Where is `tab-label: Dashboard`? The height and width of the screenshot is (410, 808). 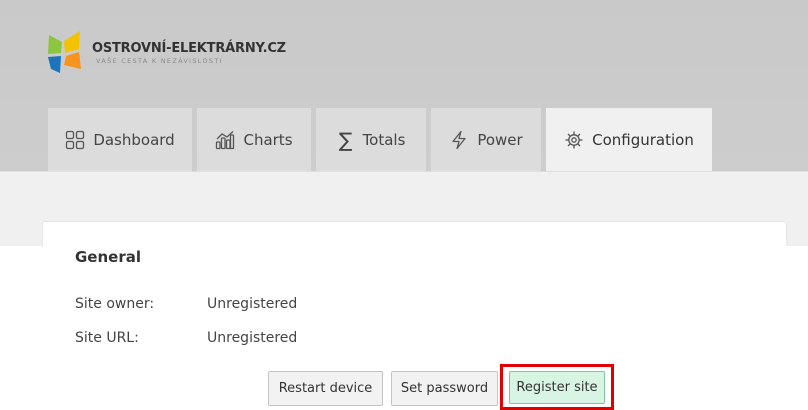 tab-label: Dashboard is located at coordinates (134, 139).